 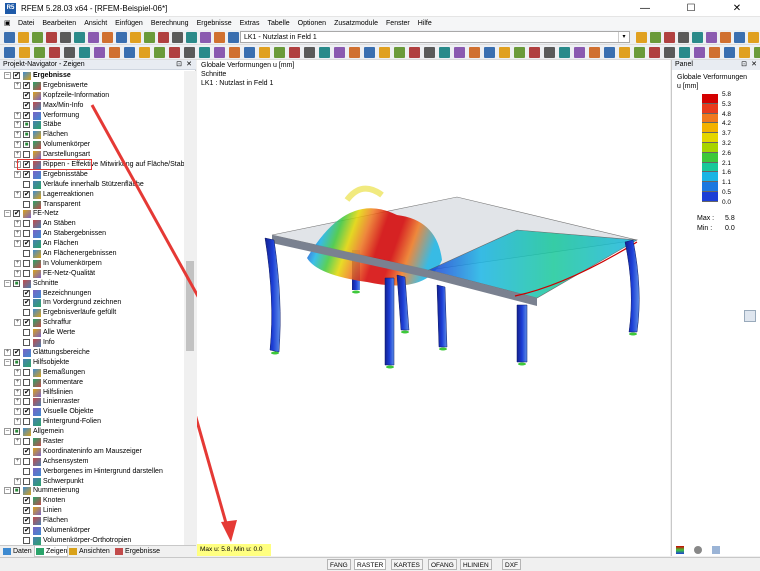 What do you see at coordinates (370, 564) in the screenshot?
I see `status-toggle-raster: RASTER` at bounding box center [370, 564].